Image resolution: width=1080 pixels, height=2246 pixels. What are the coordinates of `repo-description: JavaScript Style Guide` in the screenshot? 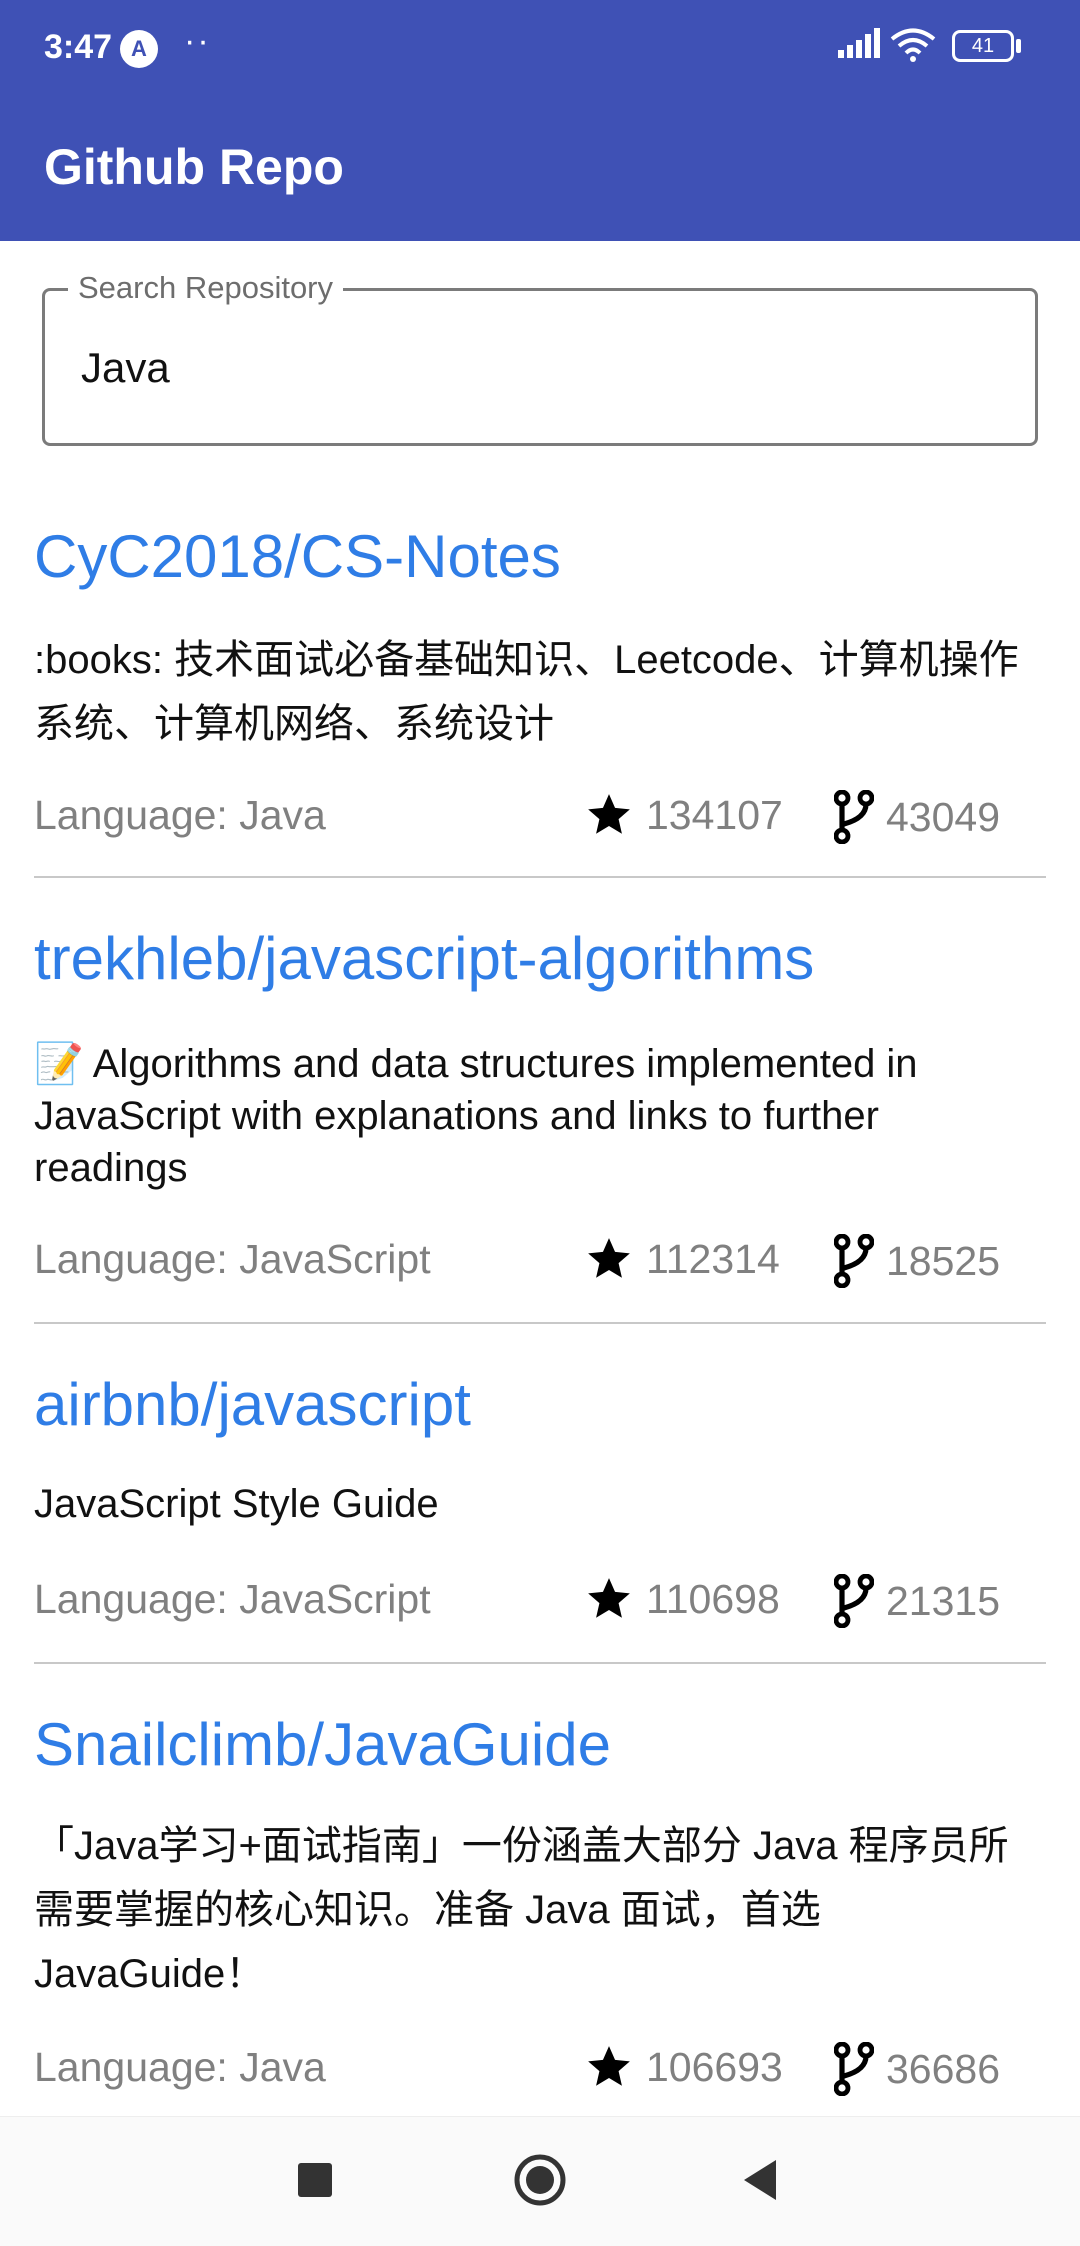 It's located at (236, 1504).